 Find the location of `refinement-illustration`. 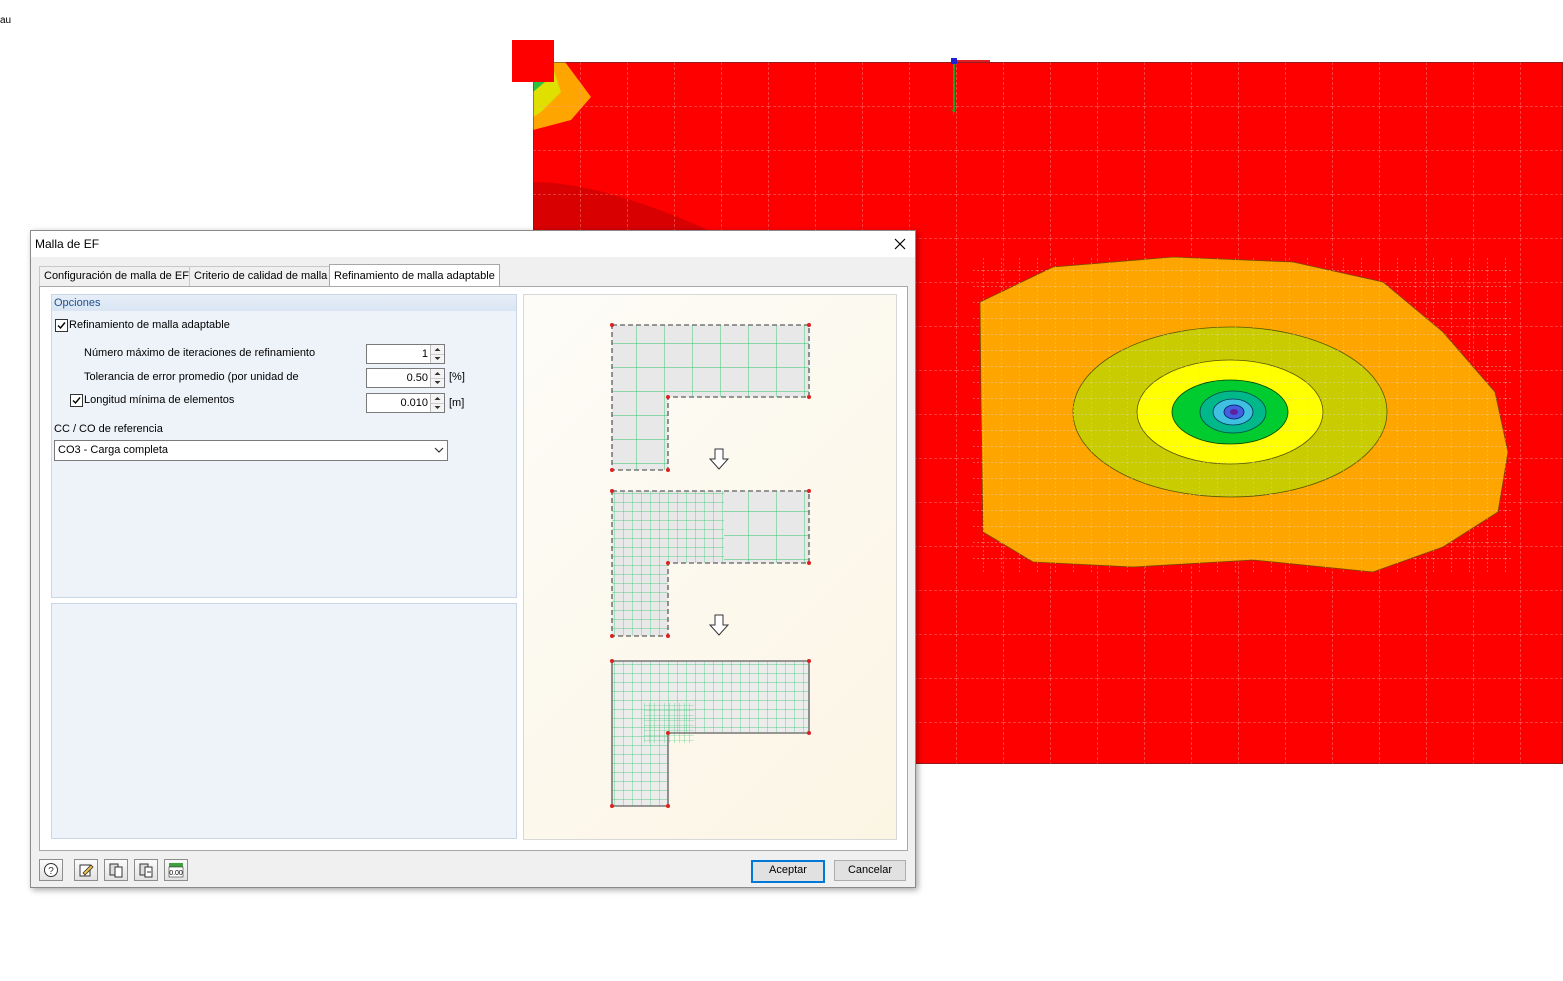

refinement-illustration is located at coordinates (710, 567).